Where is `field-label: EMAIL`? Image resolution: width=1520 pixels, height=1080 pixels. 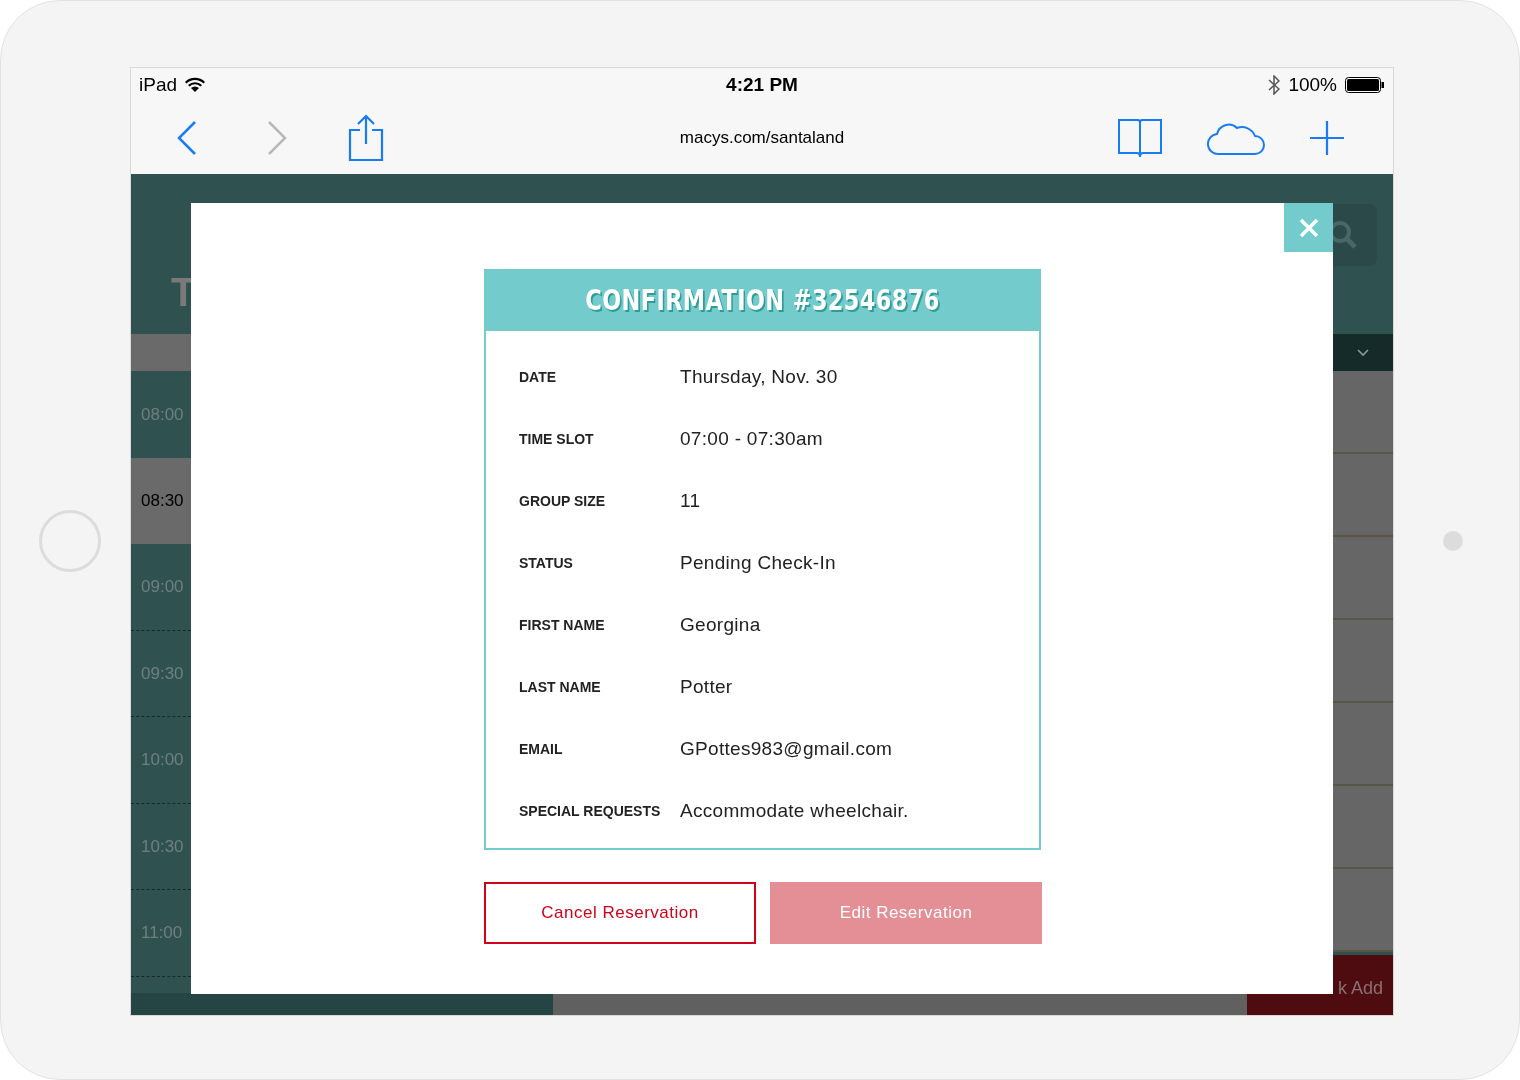 field-label: EMAIL is located at coordinates (541, 749).